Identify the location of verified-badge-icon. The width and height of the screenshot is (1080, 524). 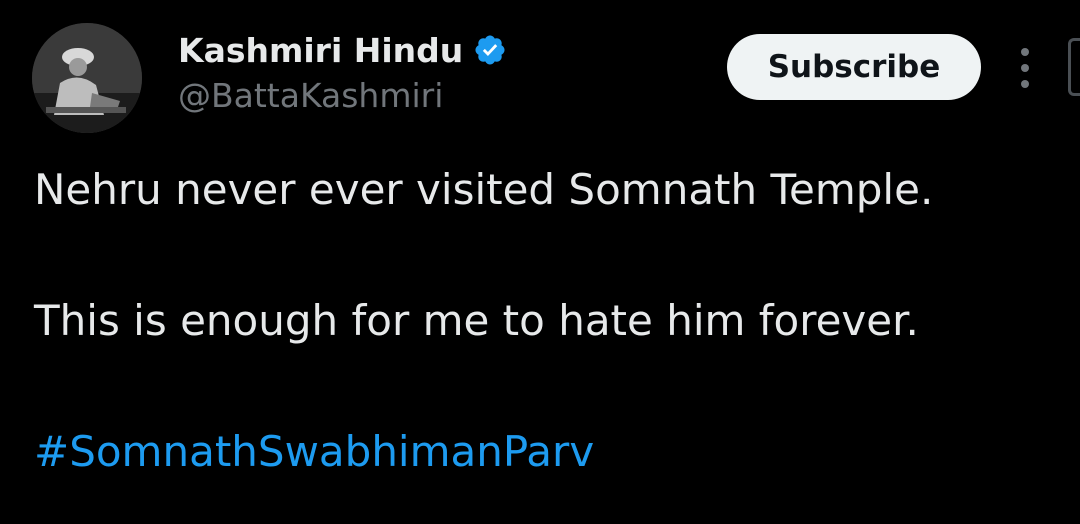
(490, 50).